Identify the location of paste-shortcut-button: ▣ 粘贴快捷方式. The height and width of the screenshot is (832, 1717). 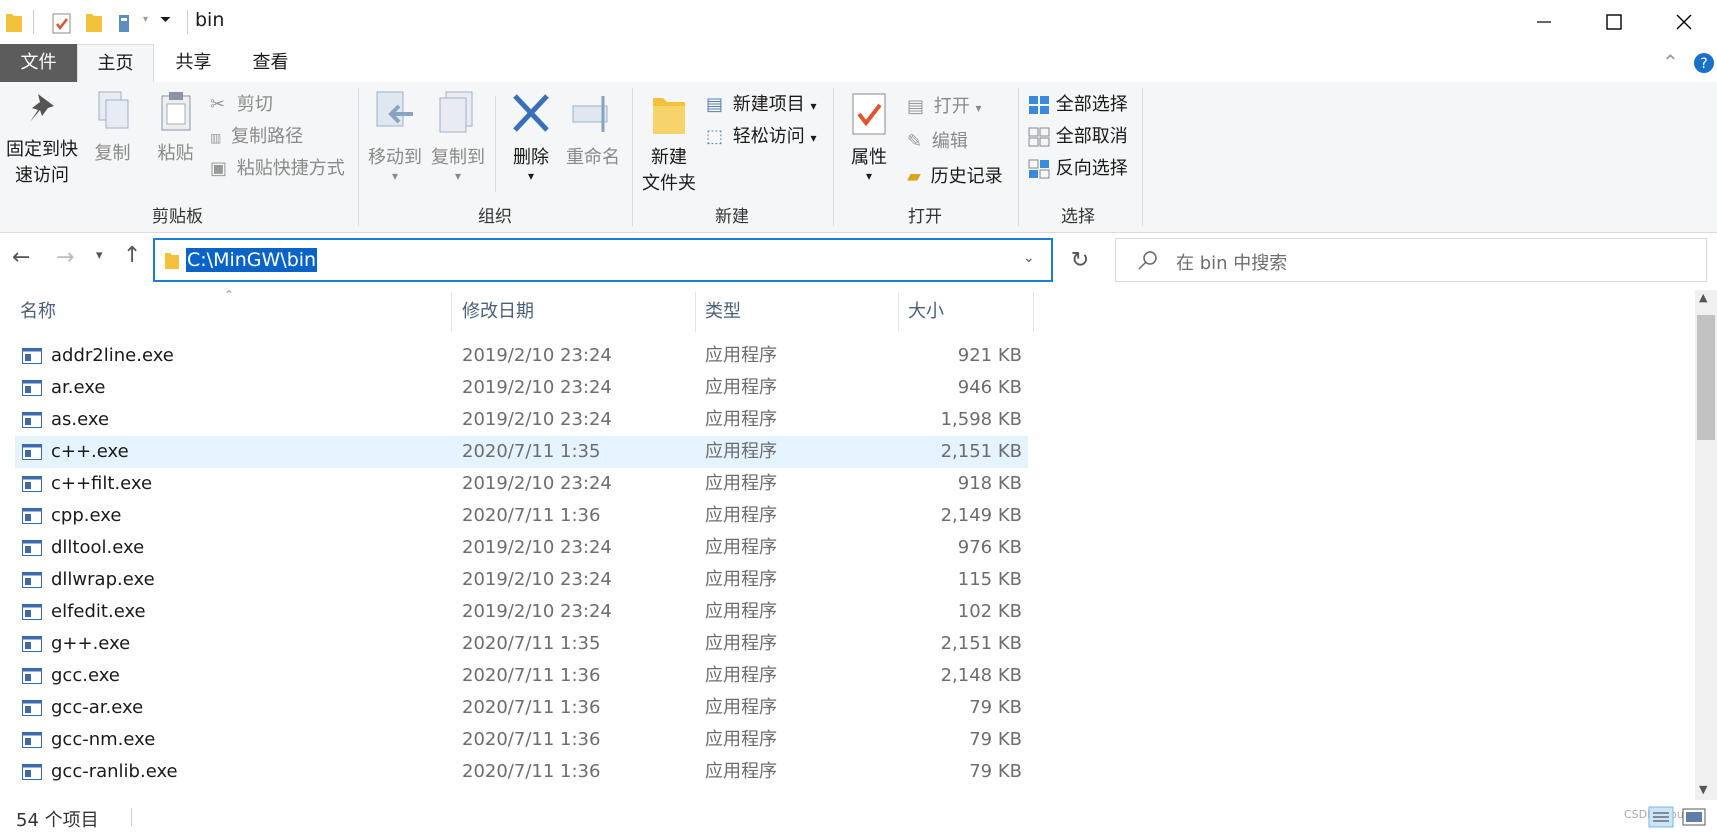
(277, 169).